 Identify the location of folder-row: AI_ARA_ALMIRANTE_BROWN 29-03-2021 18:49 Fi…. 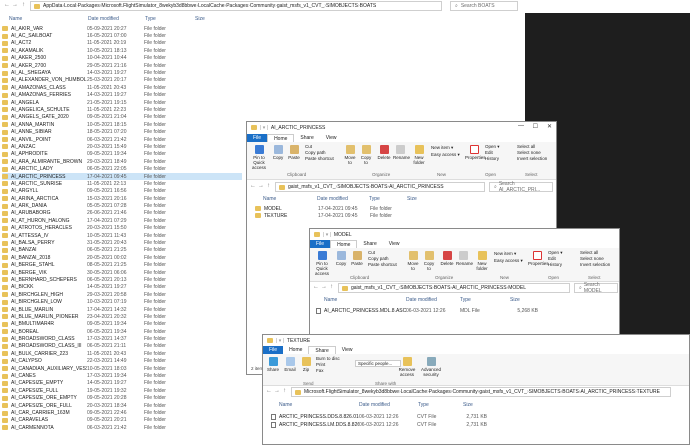
(122, 161).